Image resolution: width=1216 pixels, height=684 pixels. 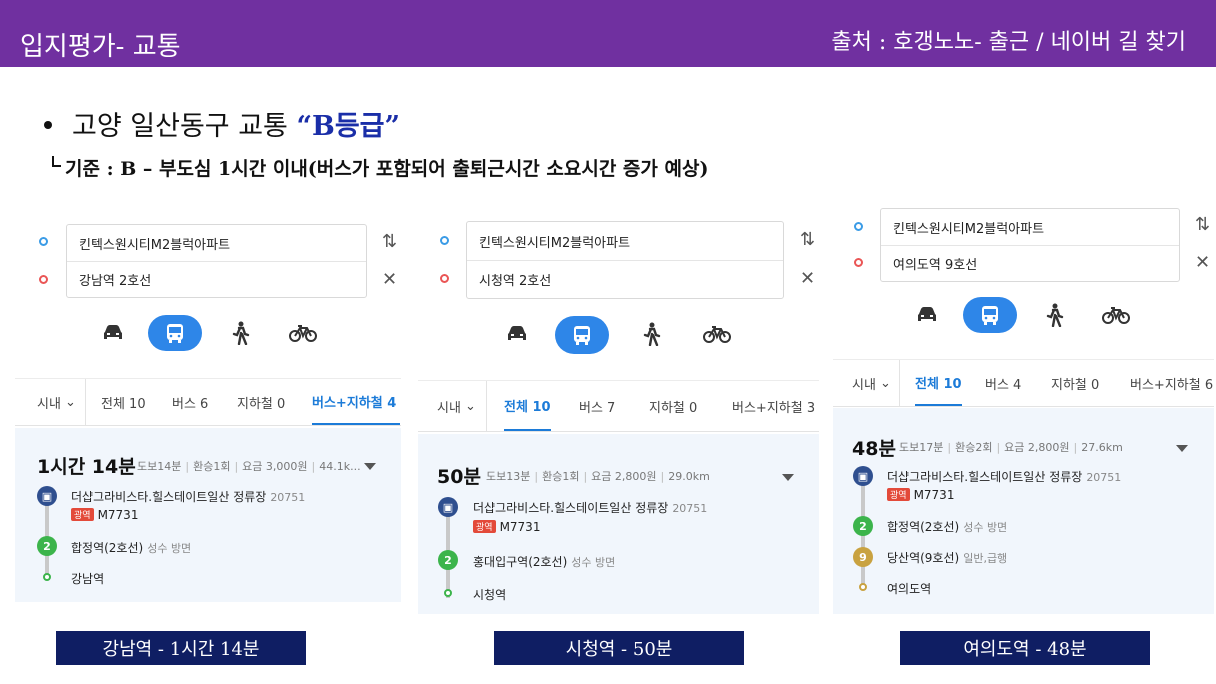 What do you see at coordinates (490, 595) in the screenshot?
I see `stop-name: 시청역` at bounding box center [490, 595].